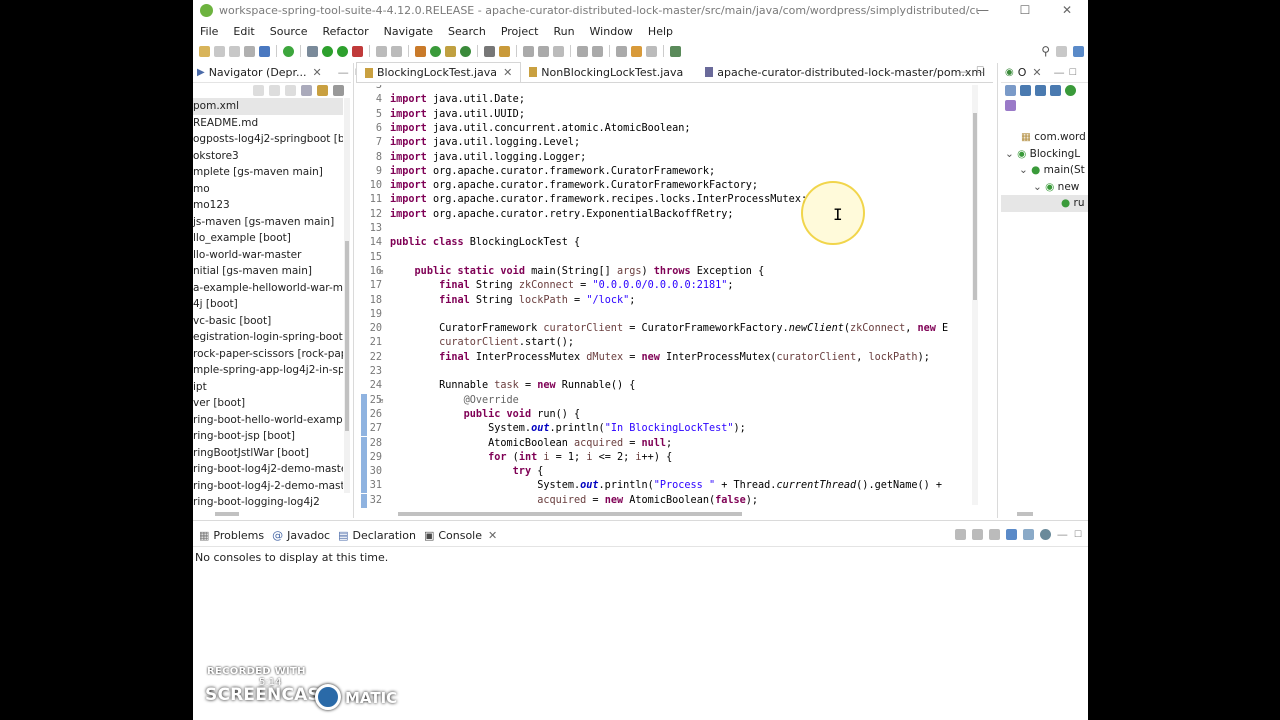 This screenshot has height=720, width=1280. Describe the element at coordinates (268, 502) in the screenshot. I see `navigator-item: ring-boot-logging-log4j2` at that location.